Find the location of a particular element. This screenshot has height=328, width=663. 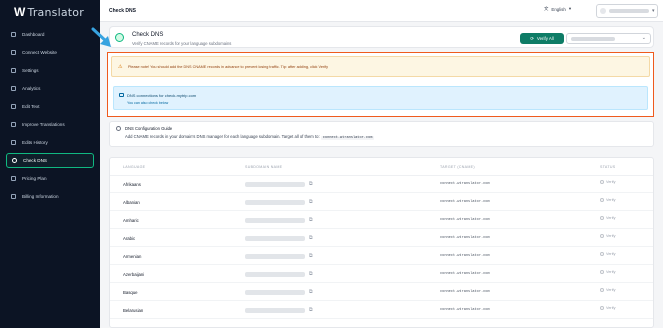

sidebar-item-billing-information: Billing Information is located at coordinates (50, 196).